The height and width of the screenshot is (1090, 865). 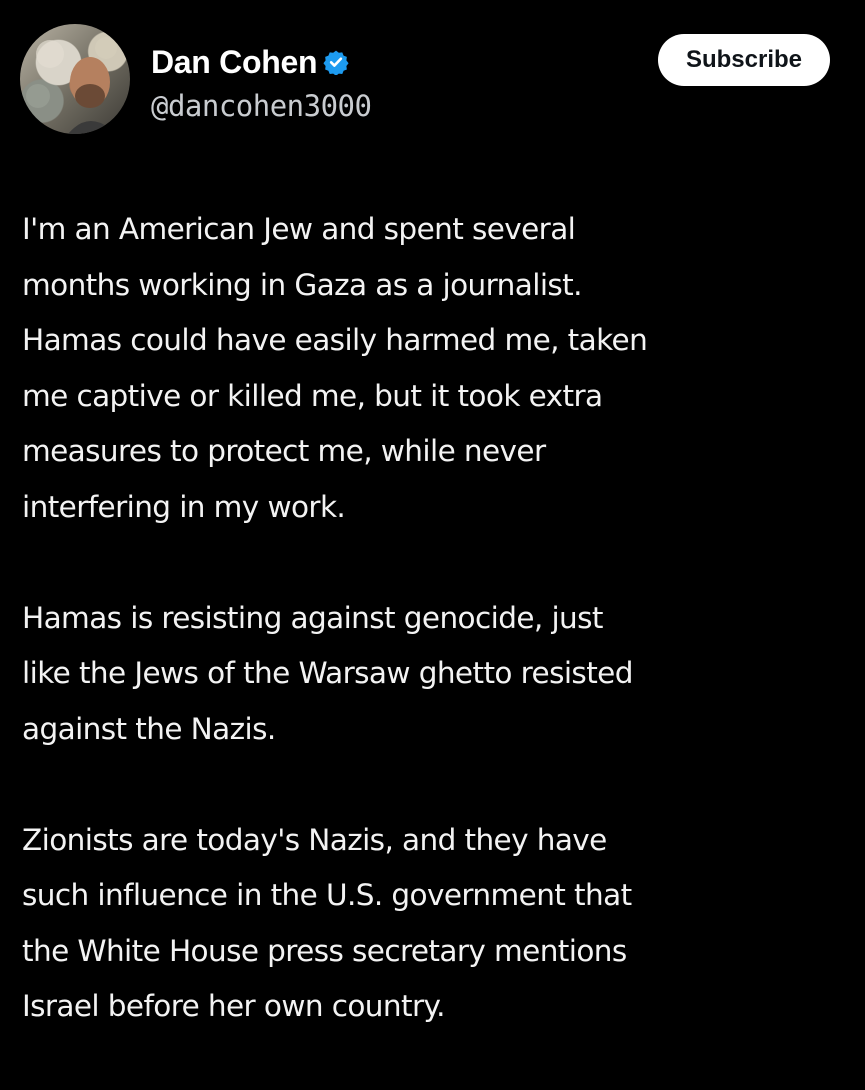 I want to click on name-row: Dan Cohen, so click(x=250, y=62).